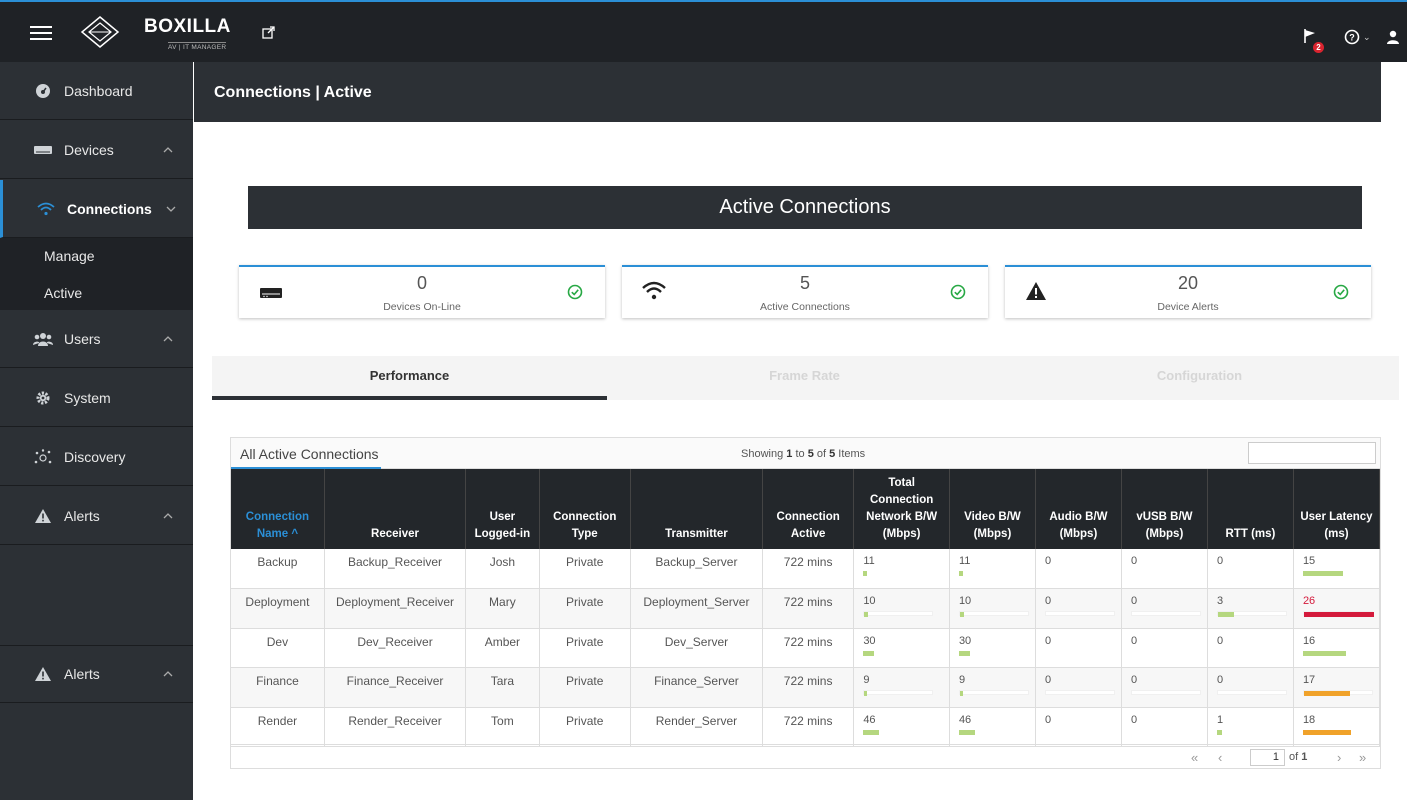  What do you see at coordinates (409, 375) in the screenshot?
I see `tab-performance: Performance` at bounding box center [409, 375].